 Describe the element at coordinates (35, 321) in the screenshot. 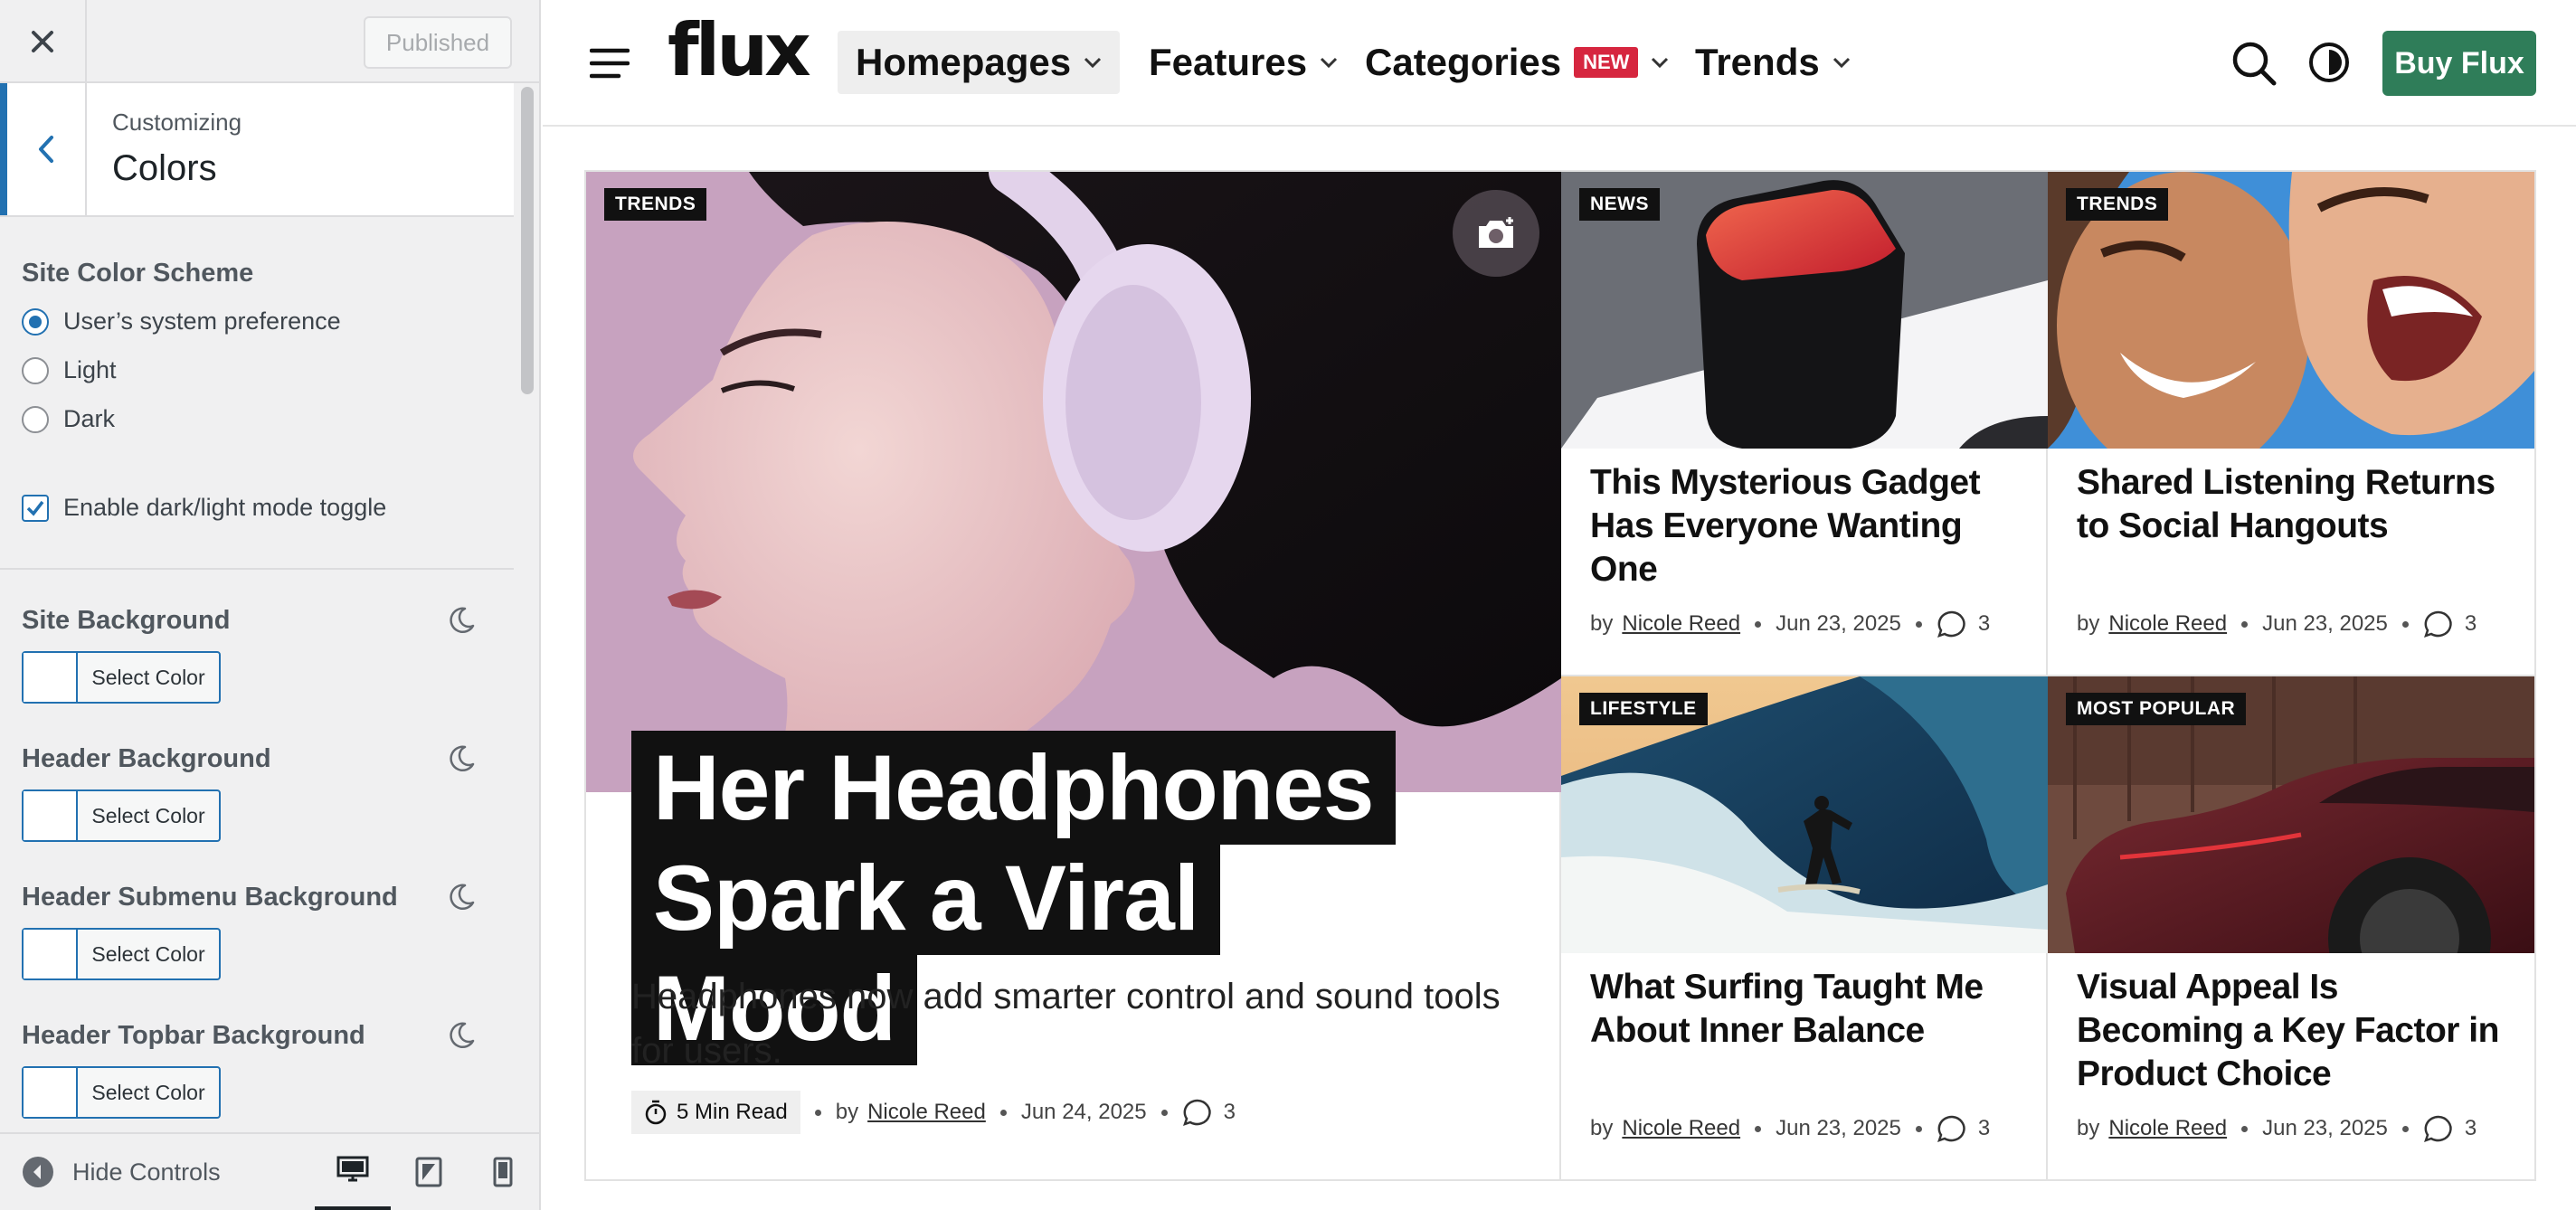

I see `radio-checked` at that location.